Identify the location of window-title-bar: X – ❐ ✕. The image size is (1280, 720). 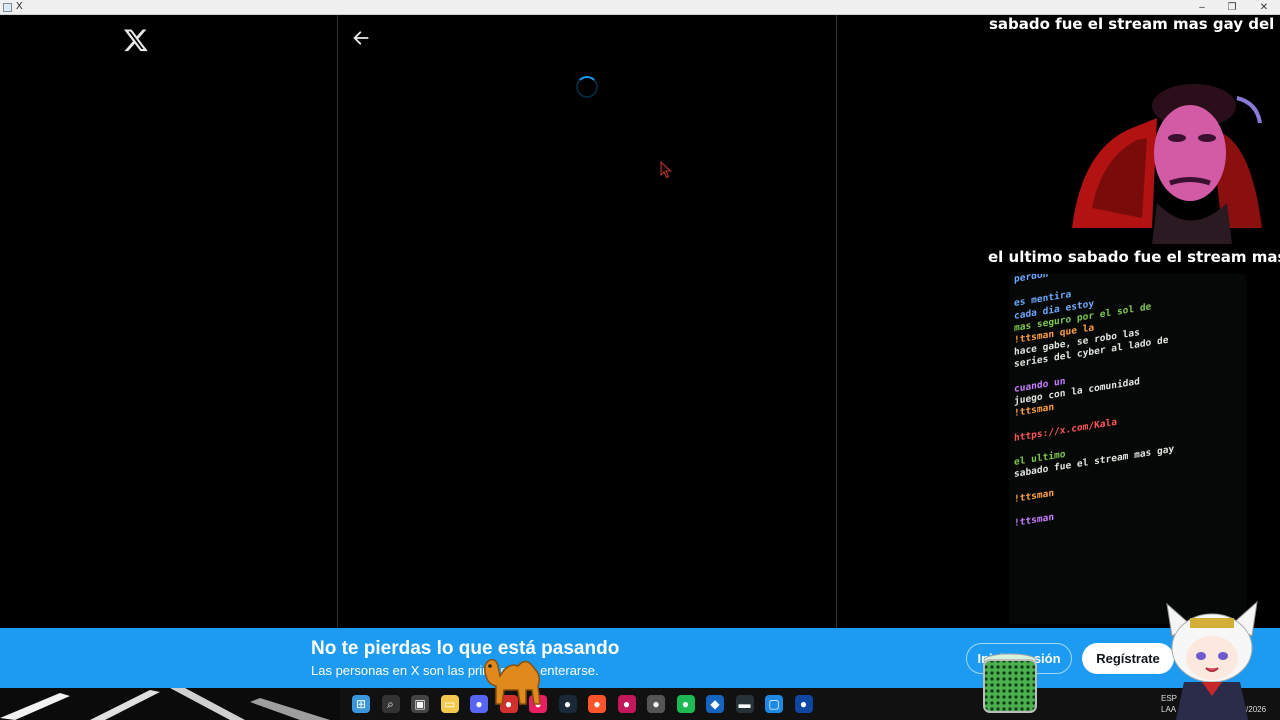
(640, 7).